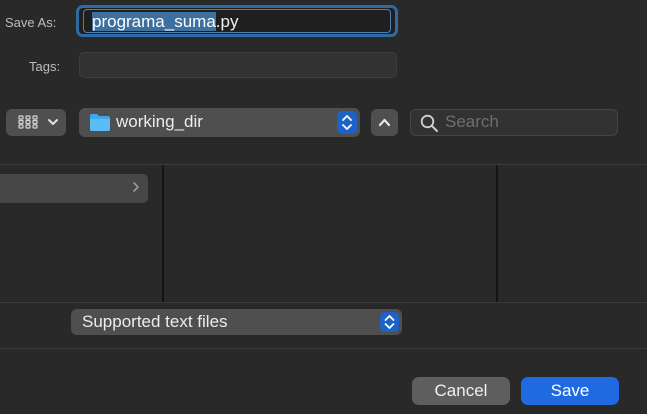 The image size is (647, 414). Describe the element at coordinates (570, 391) in the screenshot. I see `save-button: Save` at that location.